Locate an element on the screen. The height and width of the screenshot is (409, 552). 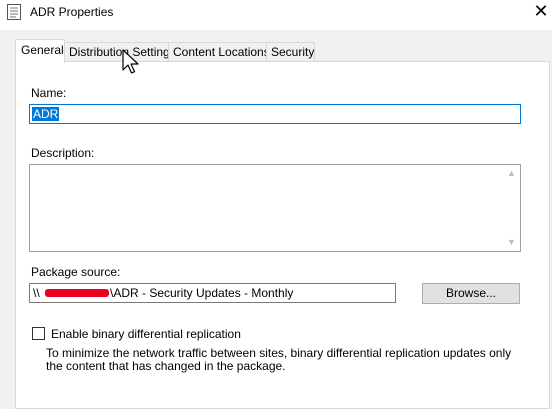
name-input: ADR is located at coordinates (275, 114).